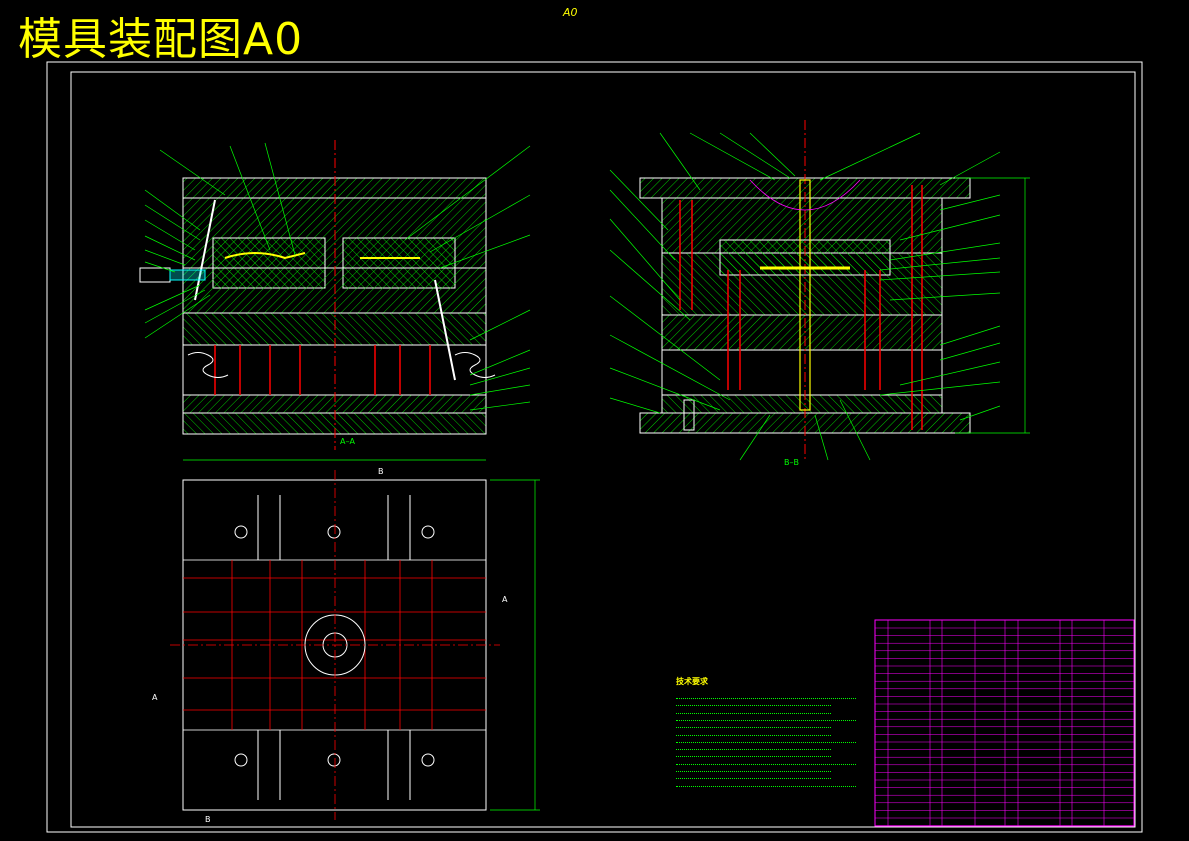 This screenshot has width=1189, height=841. Describe the element at coordinates (834, 290) in the screenshot. I see `section-view-bb` at that location.